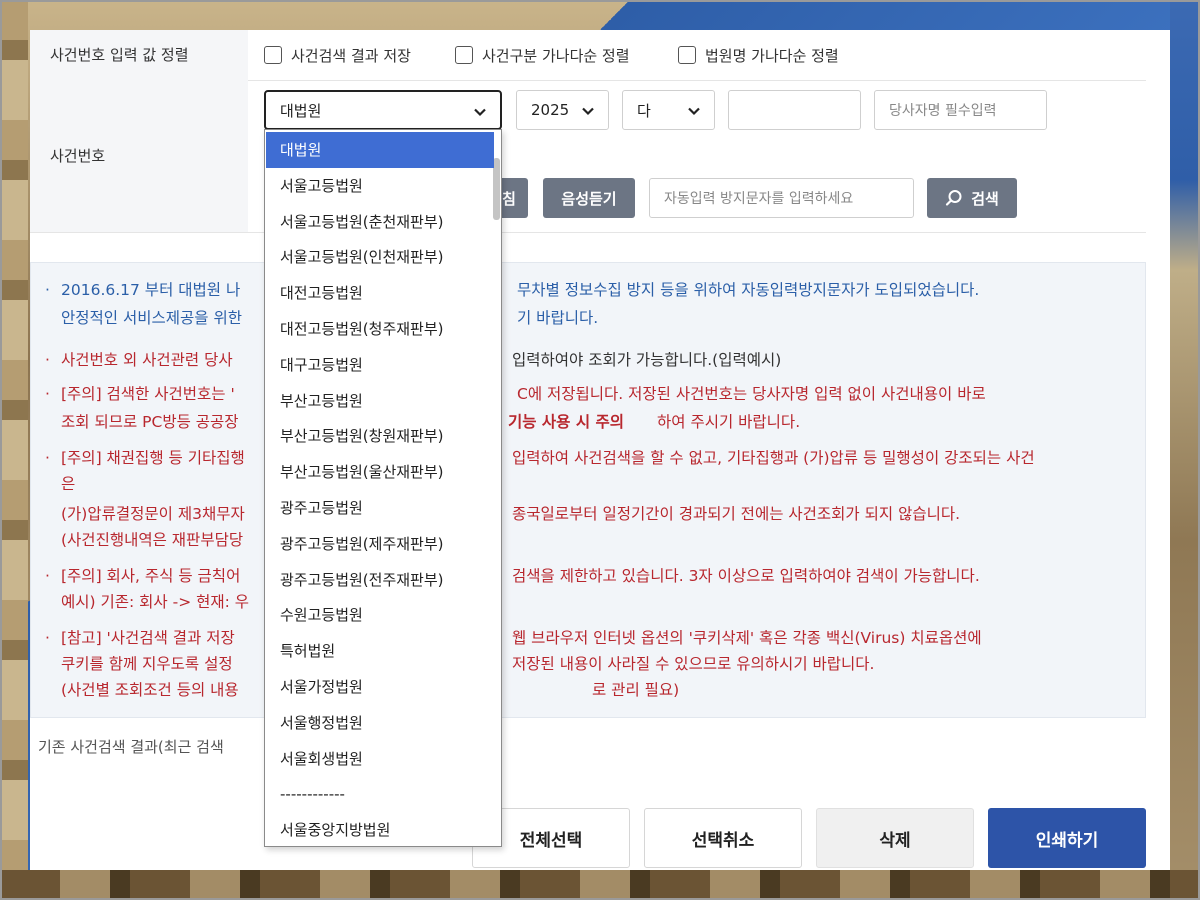 The image size is (1200, 900). What do you see at coordinates (380, 365) in the screenshot?
I see `court-option: 대구고등법원` at bounding box center [380, 365].